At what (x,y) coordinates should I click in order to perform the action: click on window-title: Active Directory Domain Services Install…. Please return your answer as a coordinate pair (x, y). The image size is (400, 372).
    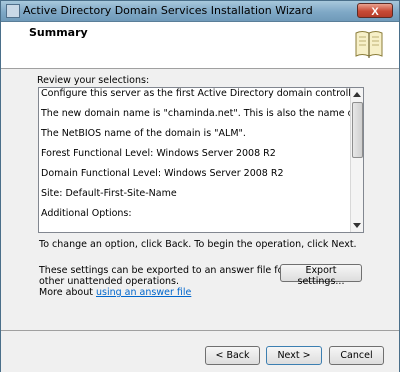
    Looking at the image, I should click on (168, 10).